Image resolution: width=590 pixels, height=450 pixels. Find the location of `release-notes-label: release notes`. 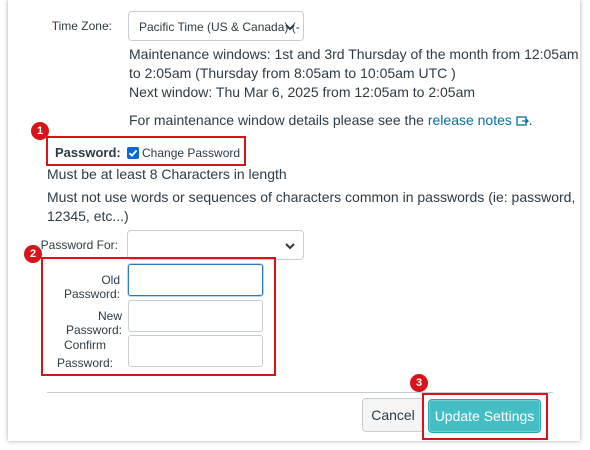

release-notes-label: release notes is located at coordinates (469, 120).